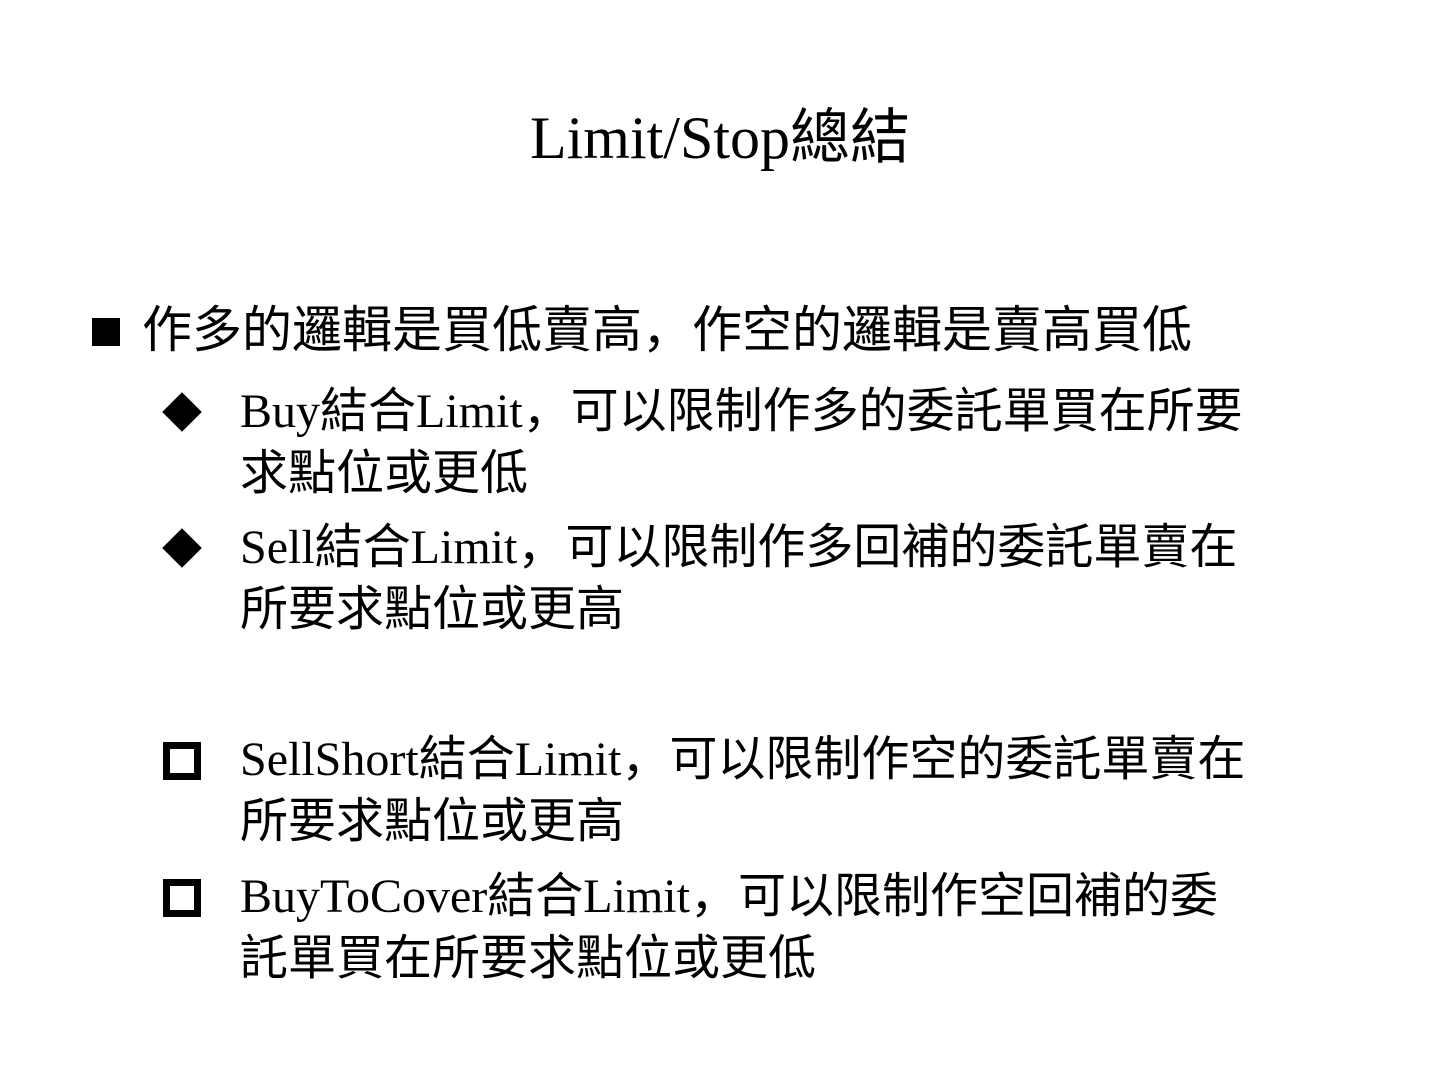  Describe the element at coordinates (720, 138) in the screenshot. I see `slide-title: Limit/Stop總結` at that location.